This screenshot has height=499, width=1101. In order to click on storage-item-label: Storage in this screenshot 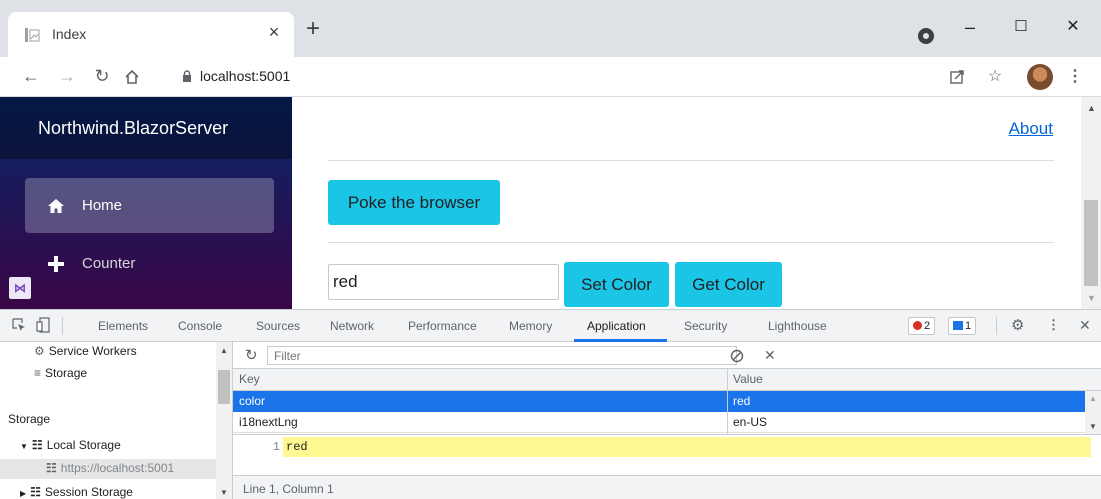, I will do `click(66, 373)`.